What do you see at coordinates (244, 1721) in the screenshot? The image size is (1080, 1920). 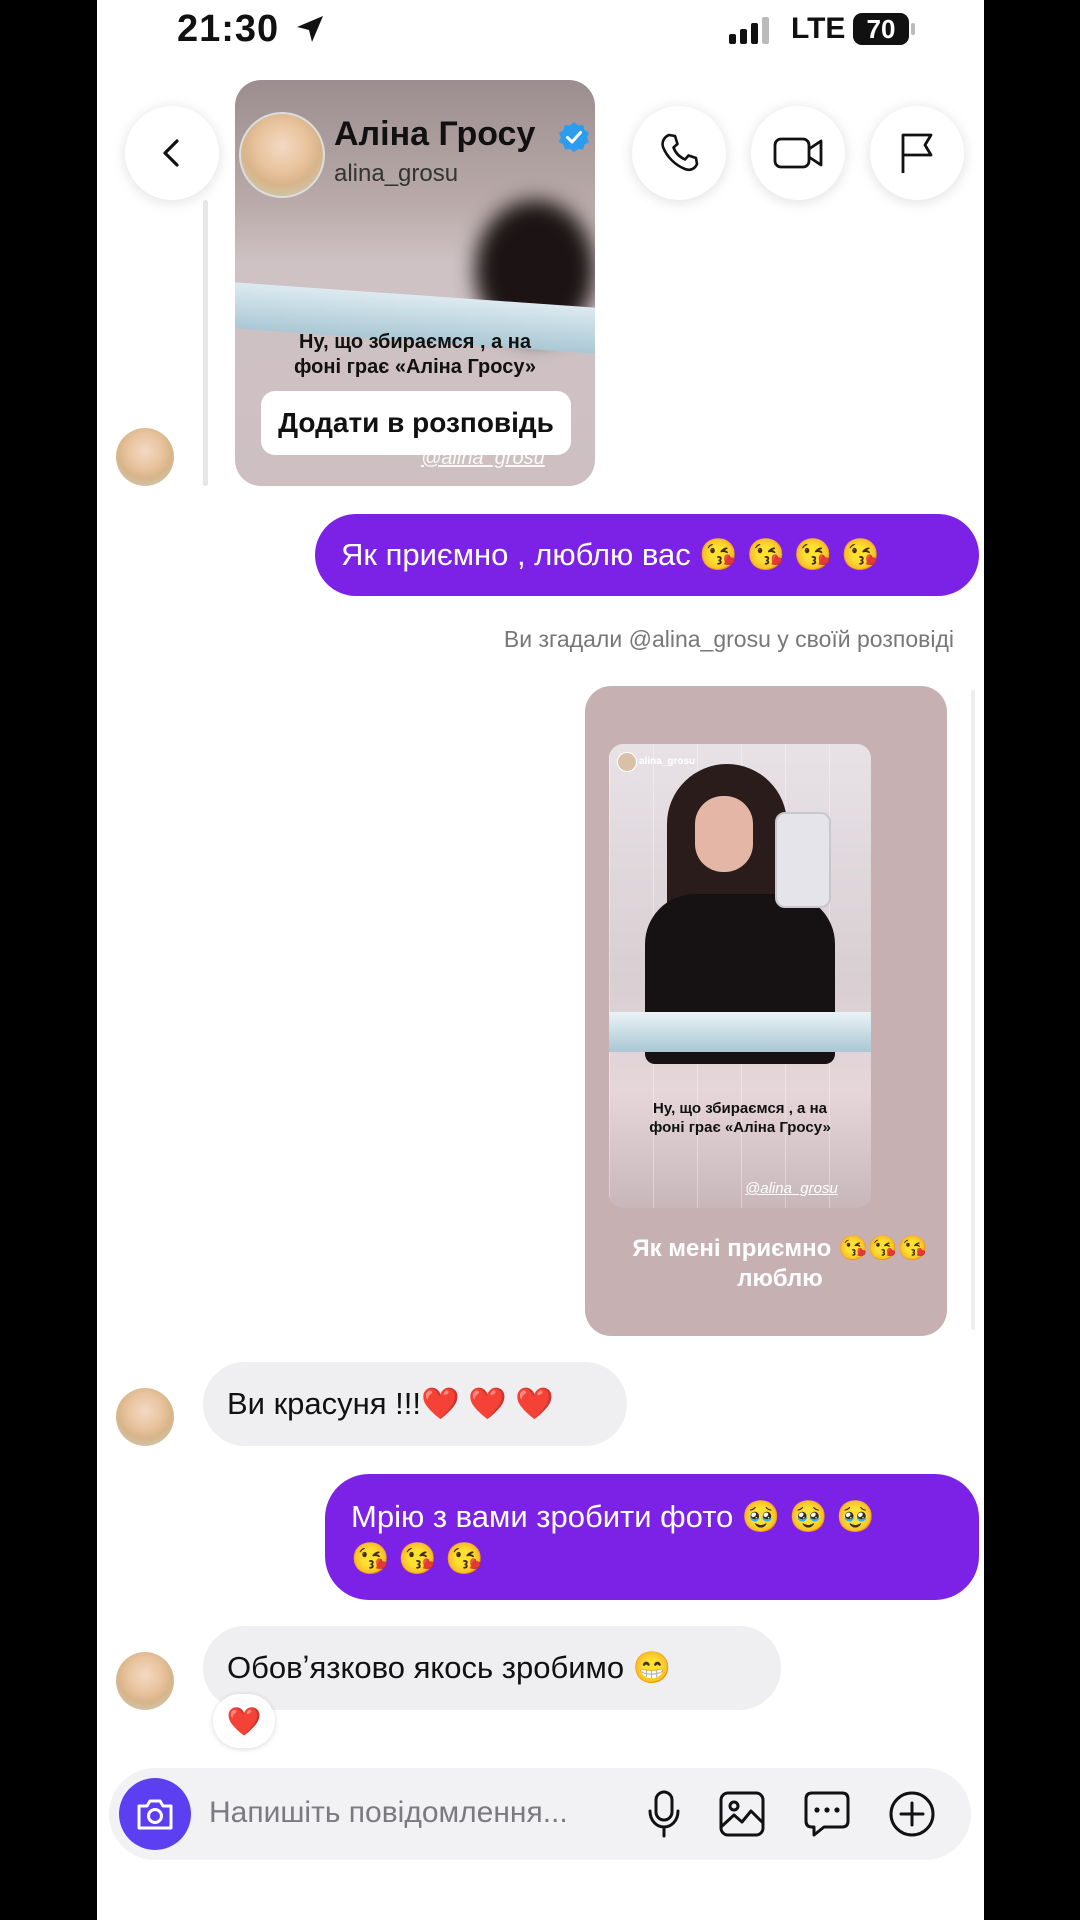 I see `heart-reaction: ❤️` at bounding box center [244, 1721].